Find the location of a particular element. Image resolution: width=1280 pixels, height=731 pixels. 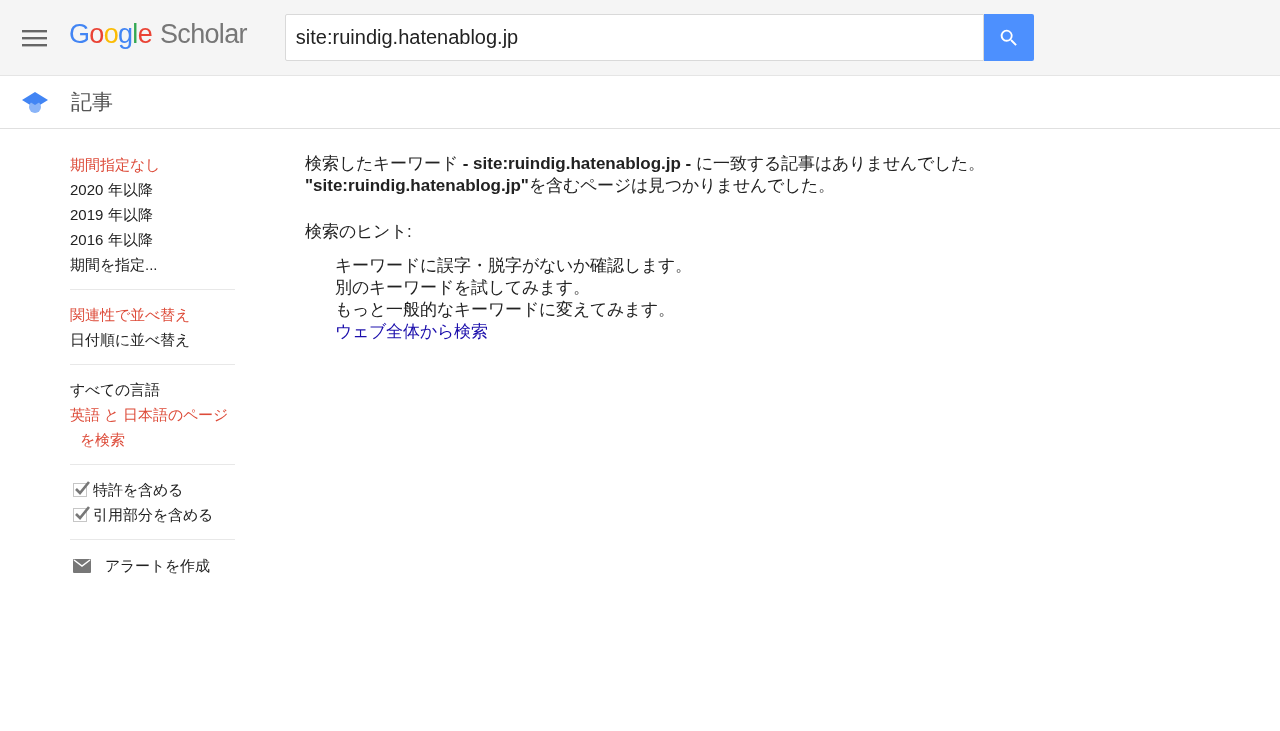

hint-text: キーワードに誤字・脱字がないか確認します。 is located at coordinates (514, 266).